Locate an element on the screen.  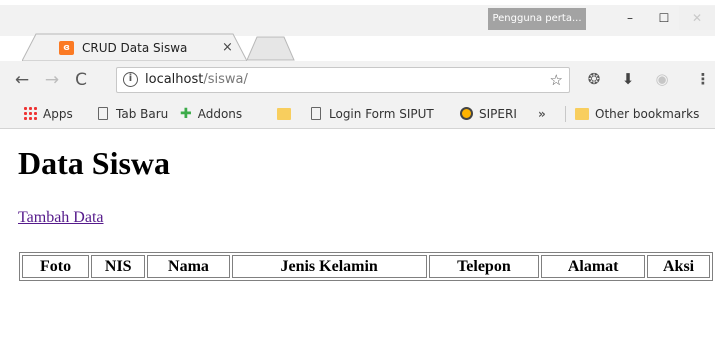
bookmark-tab-baru: Tab Baru is located at coordinates (133, 114).